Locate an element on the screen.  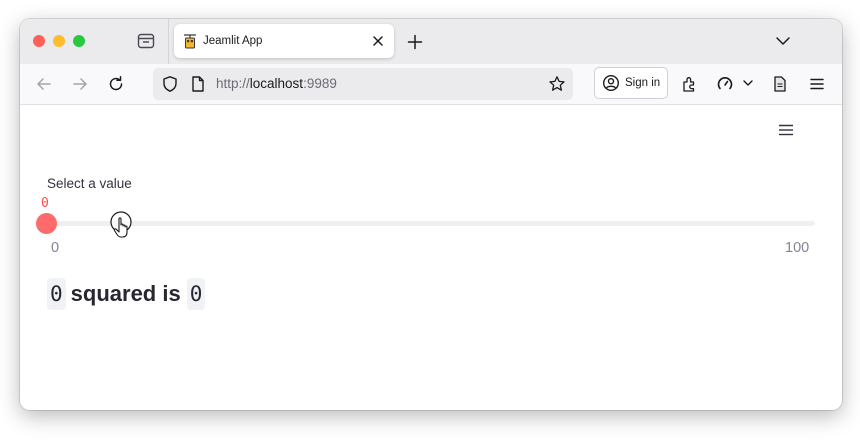
slider-max-label: 100 is located at coordinates (797, 248).